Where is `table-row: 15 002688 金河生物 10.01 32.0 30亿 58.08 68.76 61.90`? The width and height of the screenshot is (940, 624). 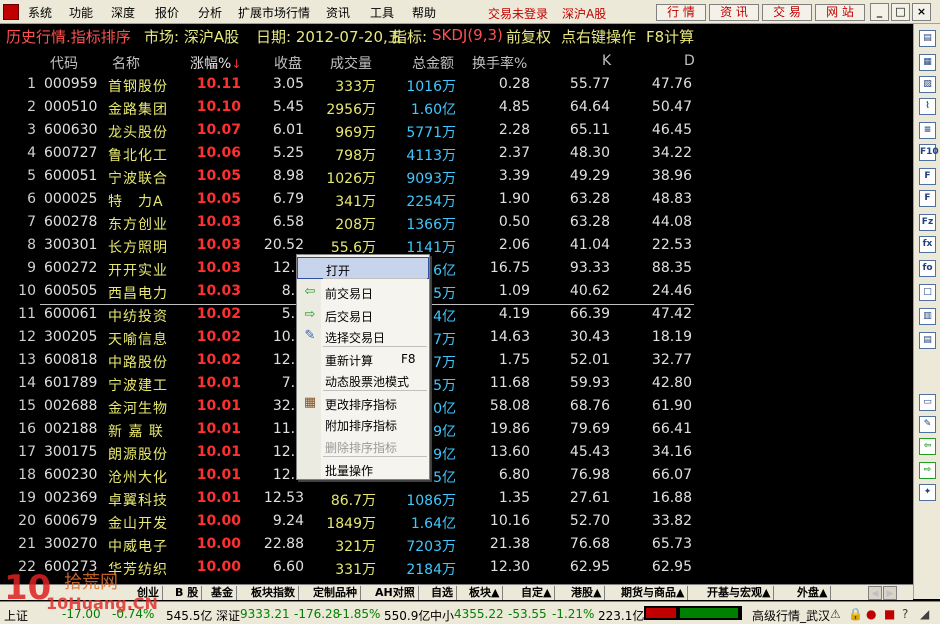 table-row: 15 002688 金河生物 10.01 32.0 30亿 58.08 68.76 61.90 is located at coordinates (456, 406).